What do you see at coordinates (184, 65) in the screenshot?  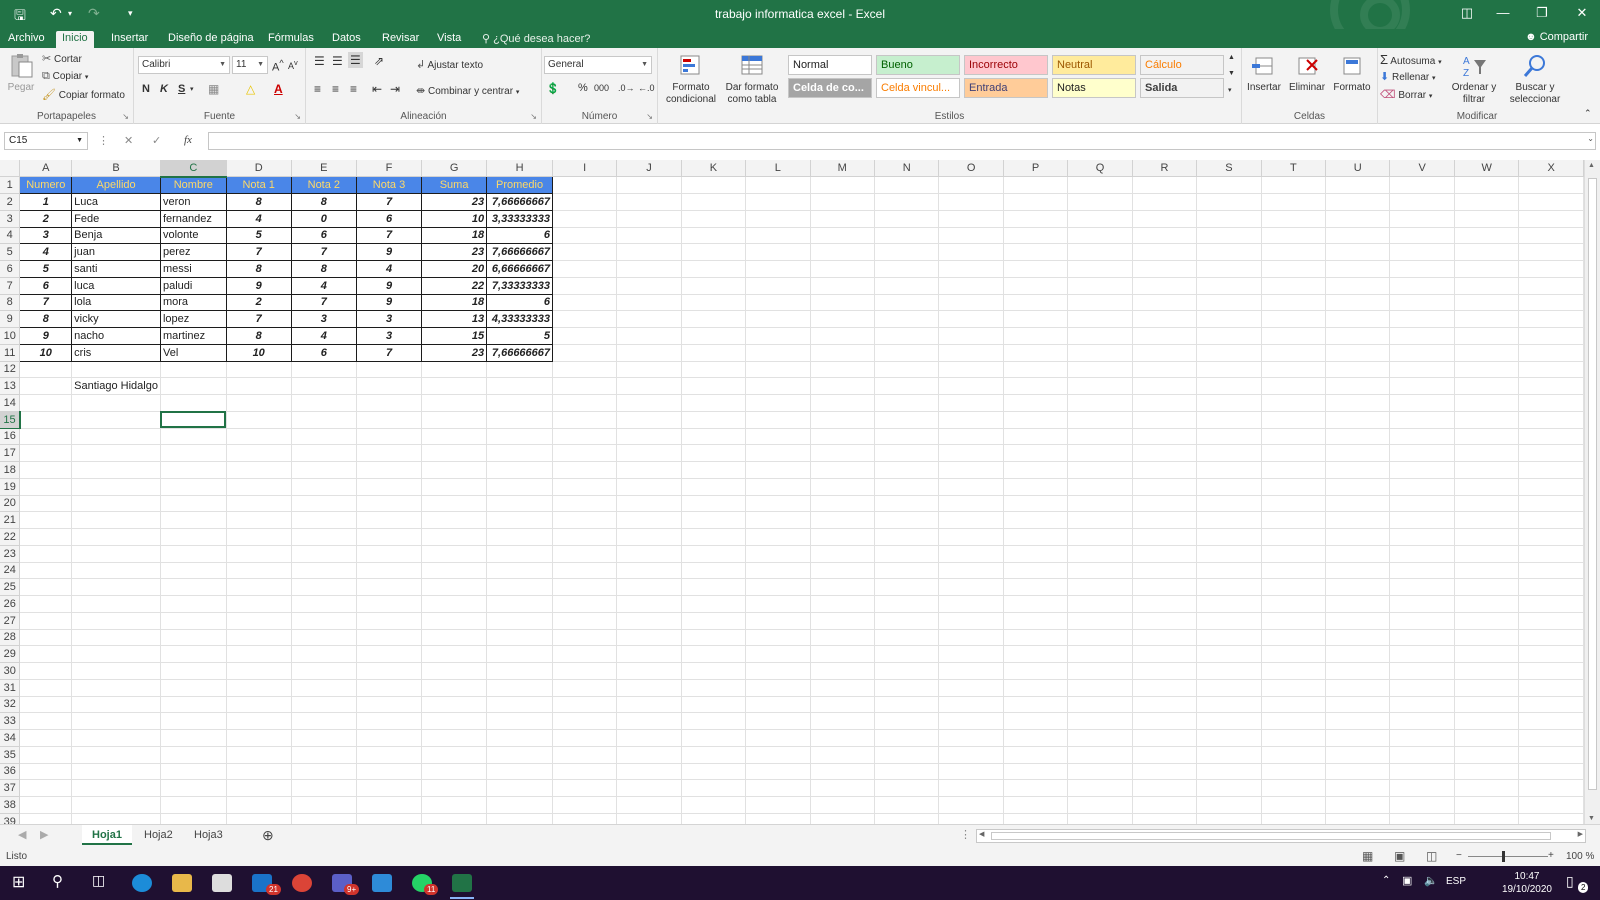 I see `font-name-select: Calibri ▼` at bounding box center [184, 65].